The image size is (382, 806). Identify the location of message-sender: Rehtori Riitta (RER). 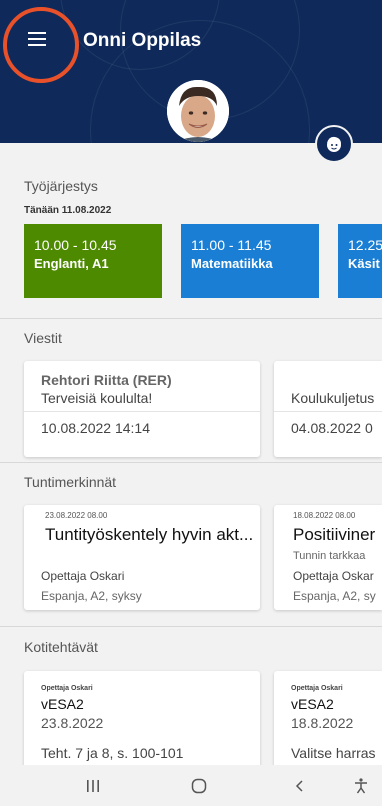
(106, 380).